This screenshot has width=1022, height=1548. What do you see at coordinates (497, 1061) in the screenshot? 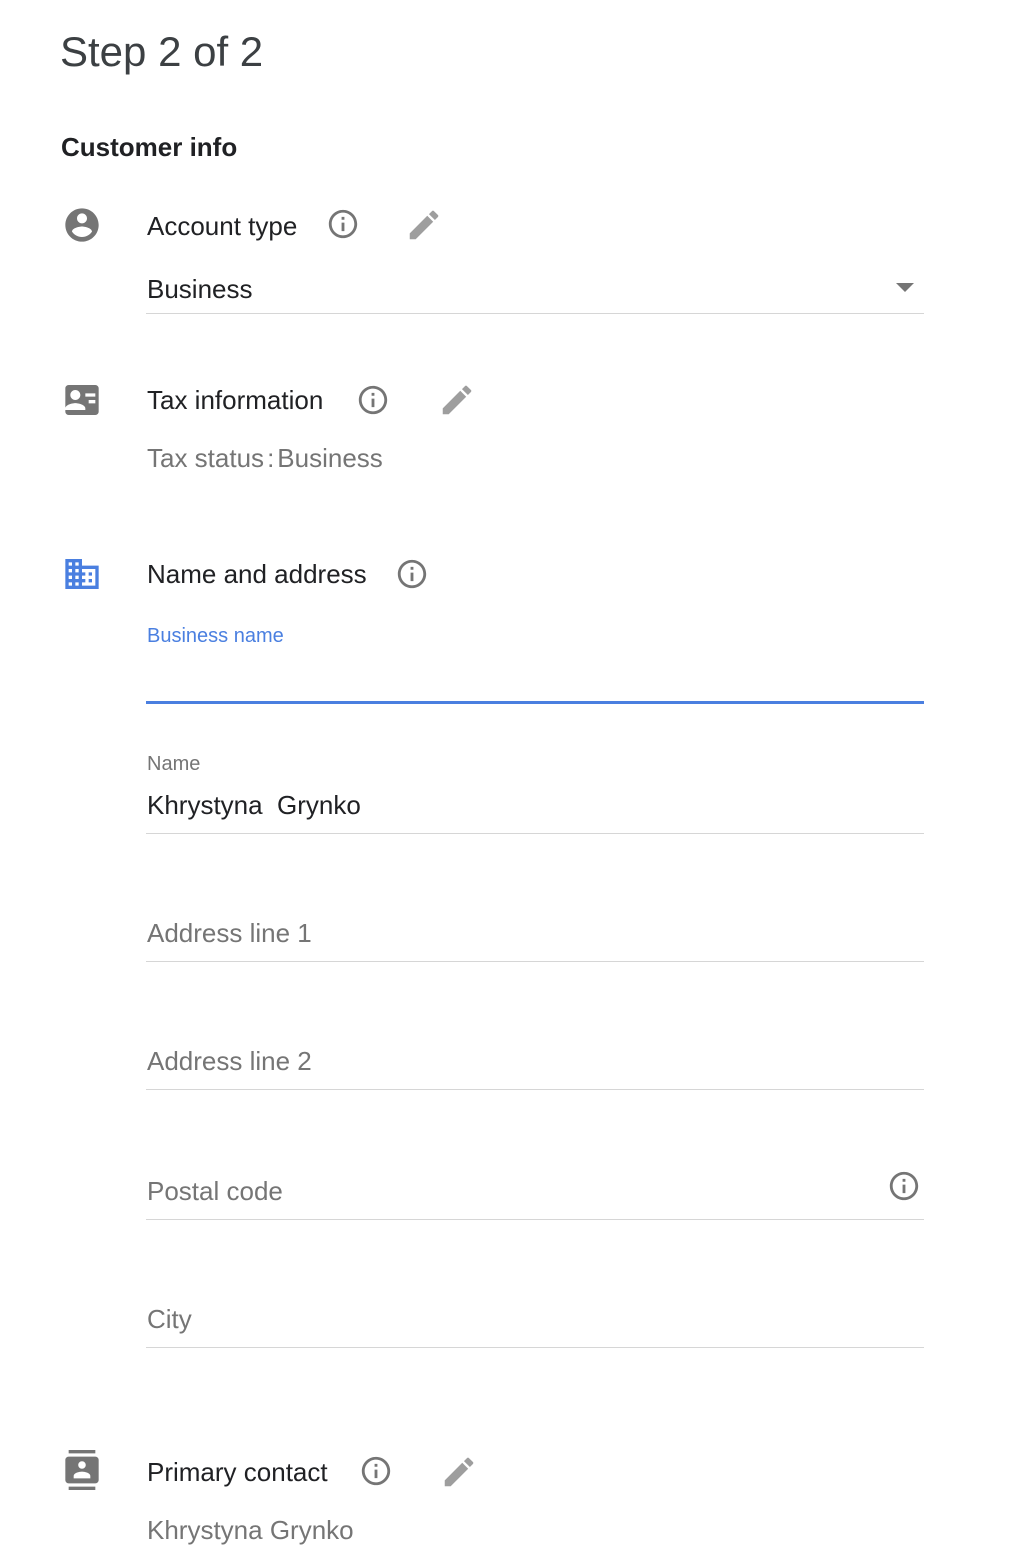
I see `address-line-2-input` at bounding box center [497, 1061].